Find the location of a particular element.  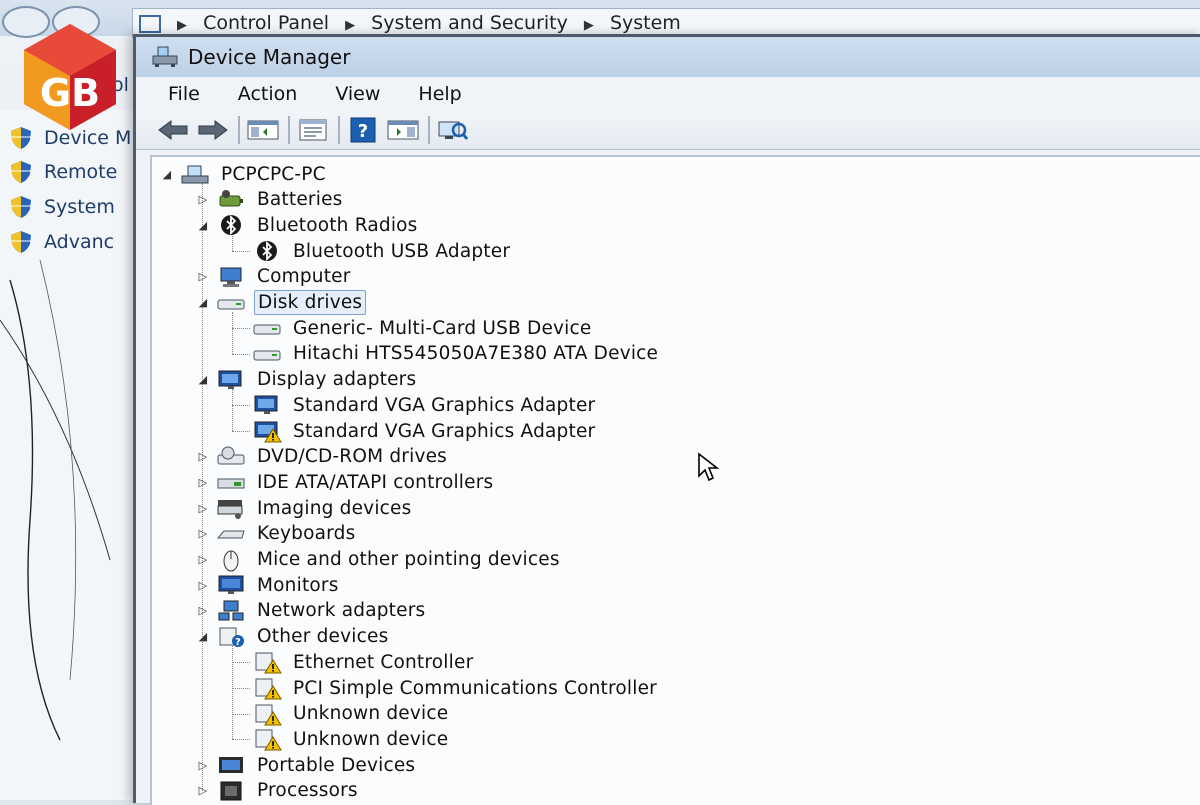

breadcrumb-control-panel: Control Panel is located at coordinates (266, 23).